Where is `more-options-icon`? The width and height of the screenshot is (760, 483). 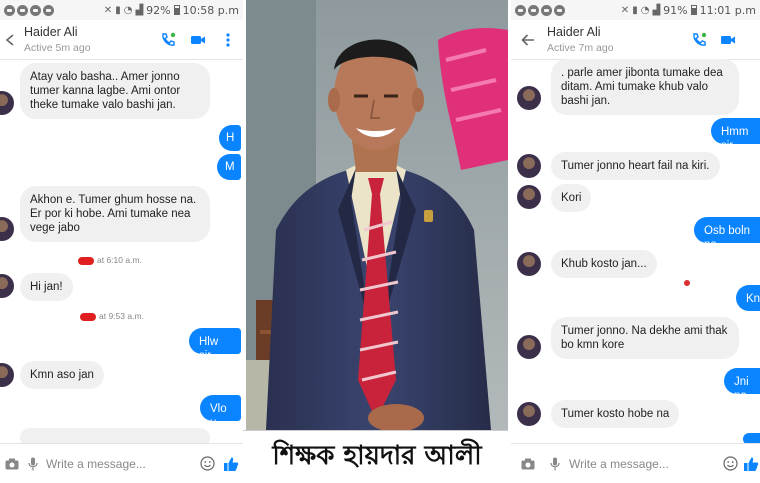
more-options-icon is located at coordinates (228, 40).